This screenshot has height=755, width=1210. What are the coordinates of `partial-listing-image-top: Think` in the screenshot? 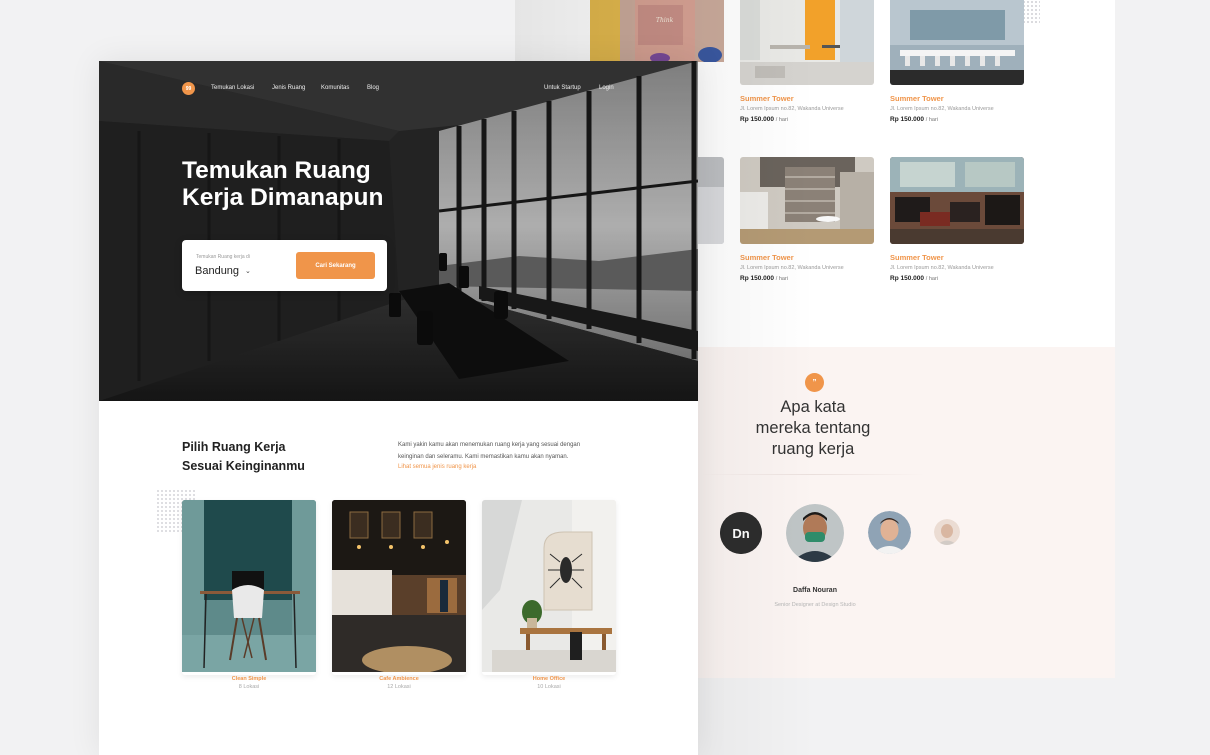 It's located at (657, 31).